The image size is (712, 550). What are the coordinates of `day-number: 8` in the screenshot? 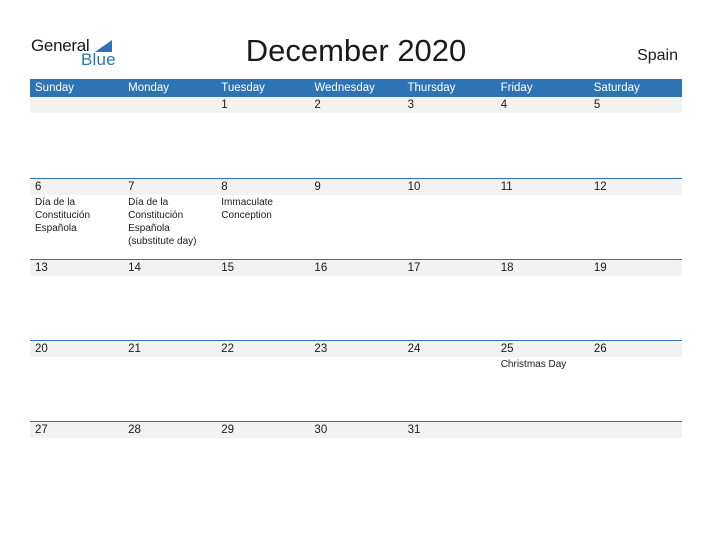 It's located at (224, 187).